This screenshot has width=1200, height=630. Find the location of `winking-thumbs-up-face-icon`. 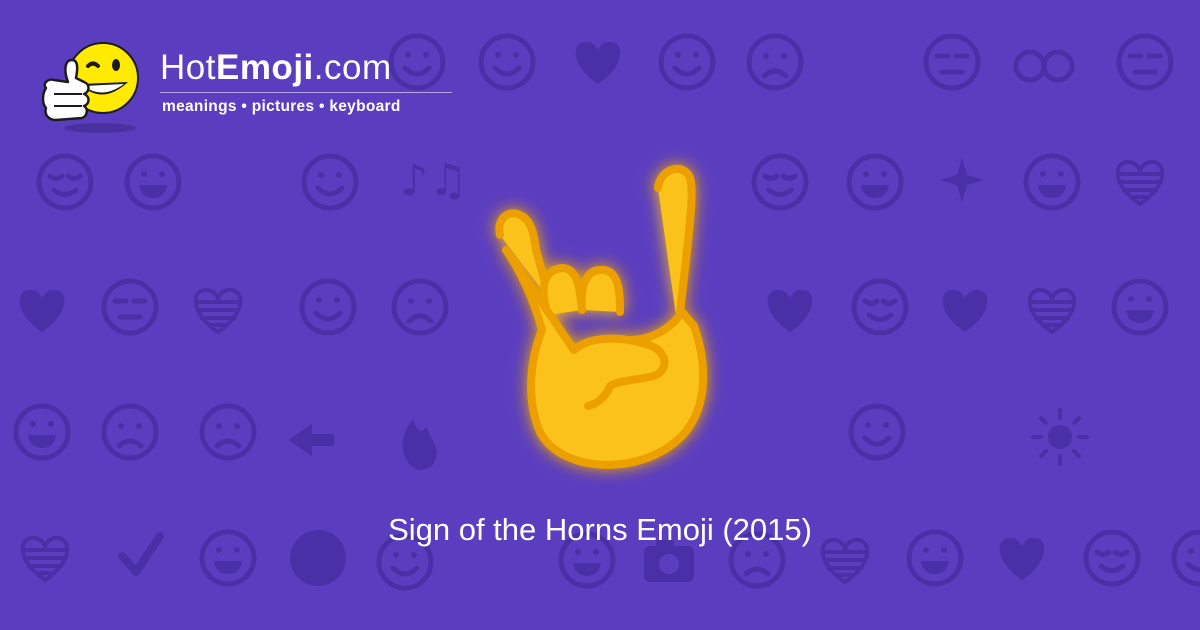

winking-thumbs-up-face-icon is located at coordinates (90, 87).